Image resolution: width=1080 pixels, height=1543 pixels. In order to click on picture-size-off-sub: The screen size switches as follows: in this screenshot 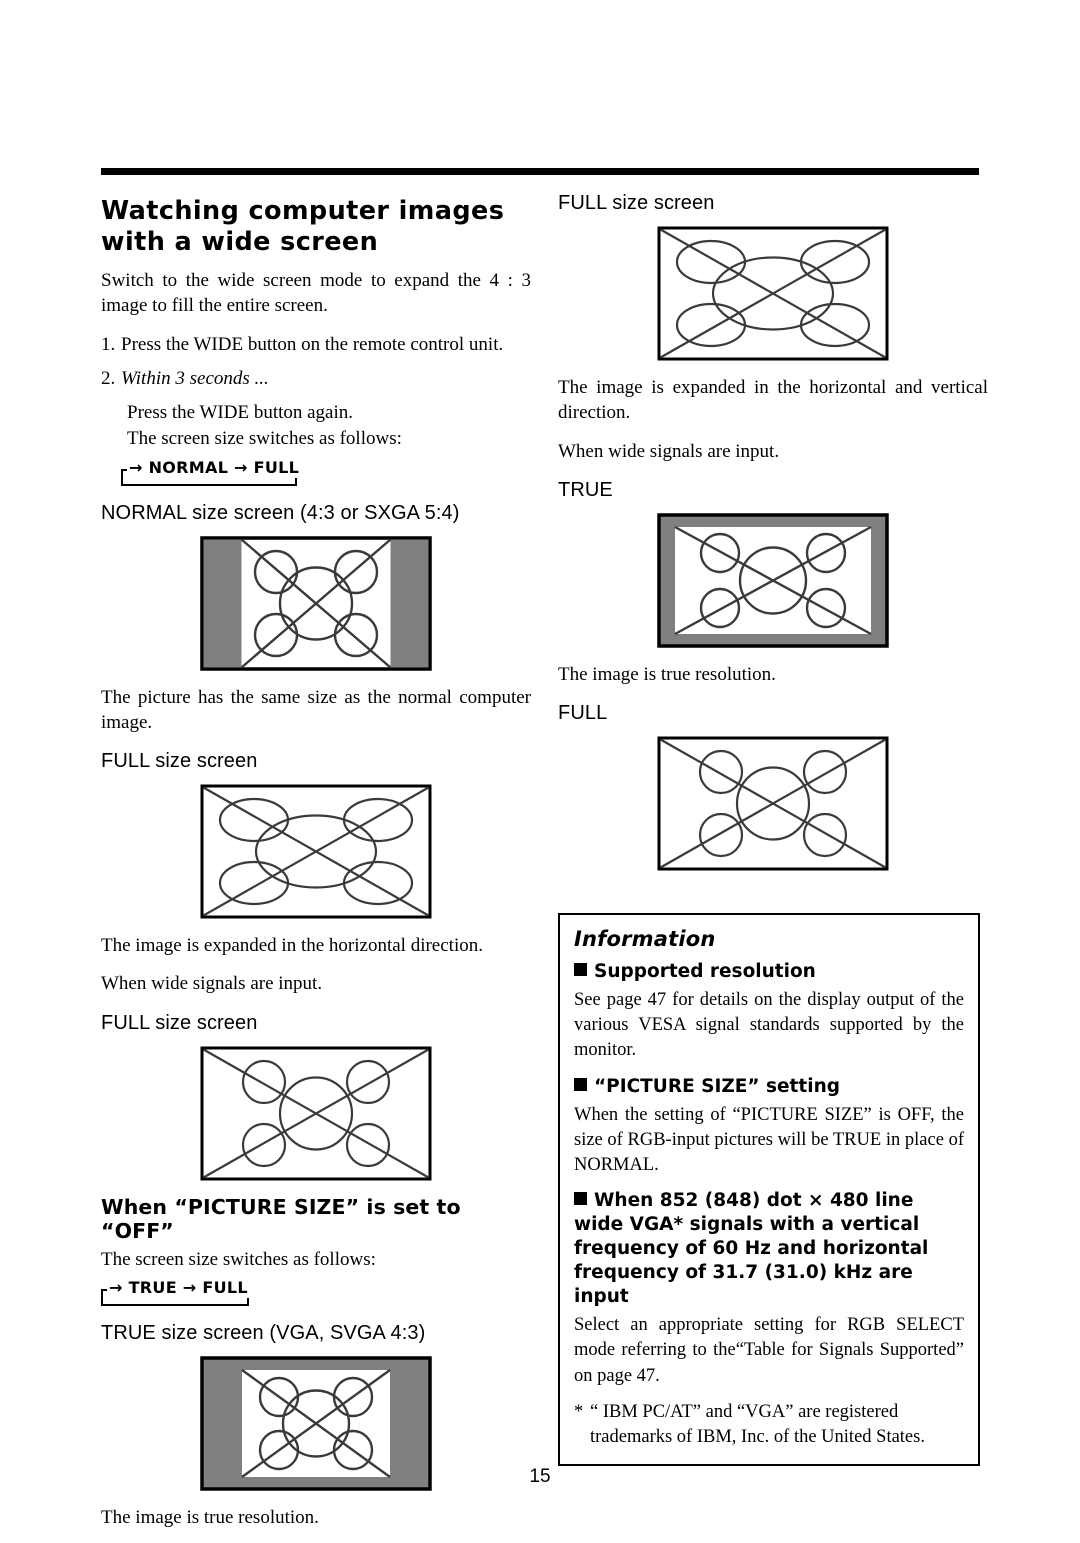, I will do `click(238, 1259)`.